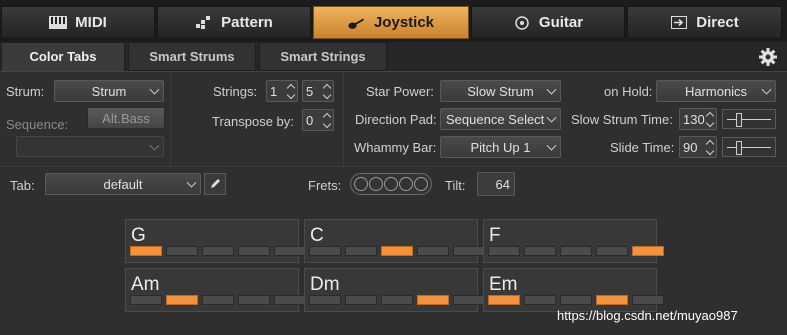 This screenshot has height=335, width=787. I want to click on tab-pattern-label: Pattern, so click(247, 22).